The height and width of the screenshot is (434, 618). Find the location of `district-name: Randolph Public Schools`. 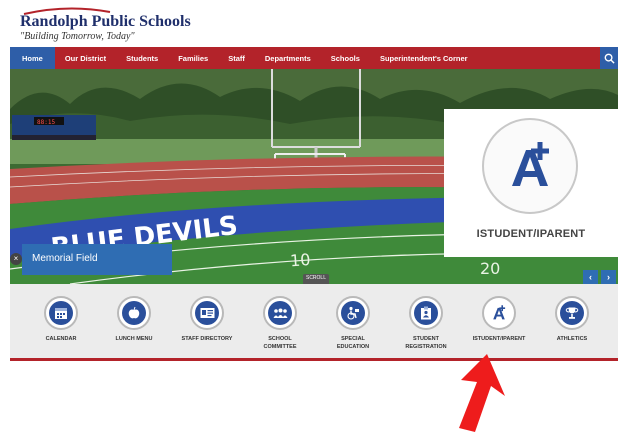

district-name: Randolph Public Schools is located at coordinates (105, 21).